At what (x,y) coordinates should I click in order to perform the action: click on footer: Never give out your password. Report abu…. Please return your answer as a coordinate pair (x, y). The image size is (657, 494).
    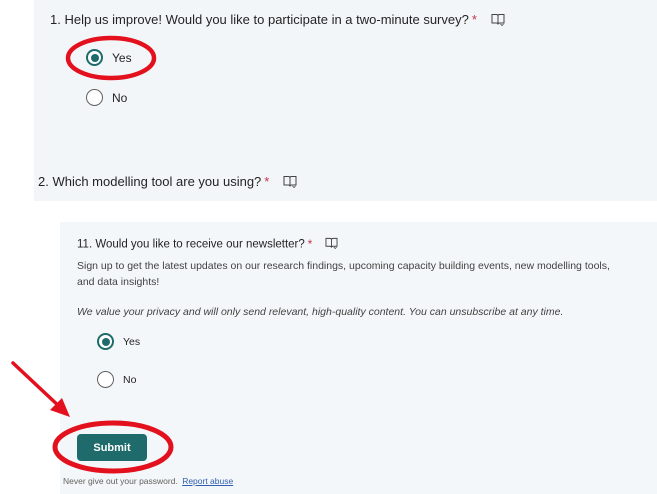
    Looking at the image, I should click on (148, 481).